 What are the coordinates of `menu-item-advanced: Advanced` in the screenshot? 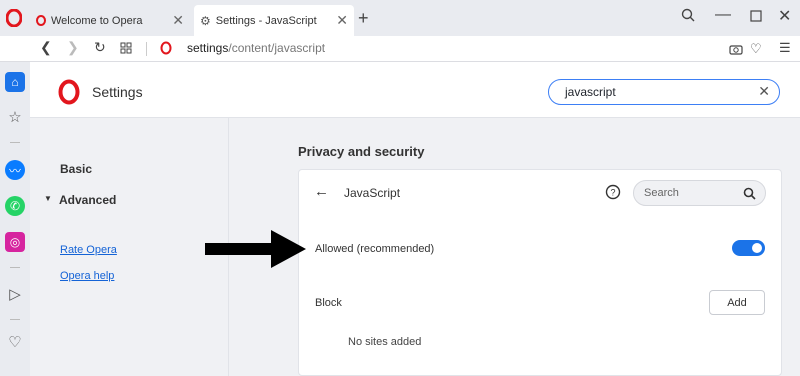 It's located at (87, 200).